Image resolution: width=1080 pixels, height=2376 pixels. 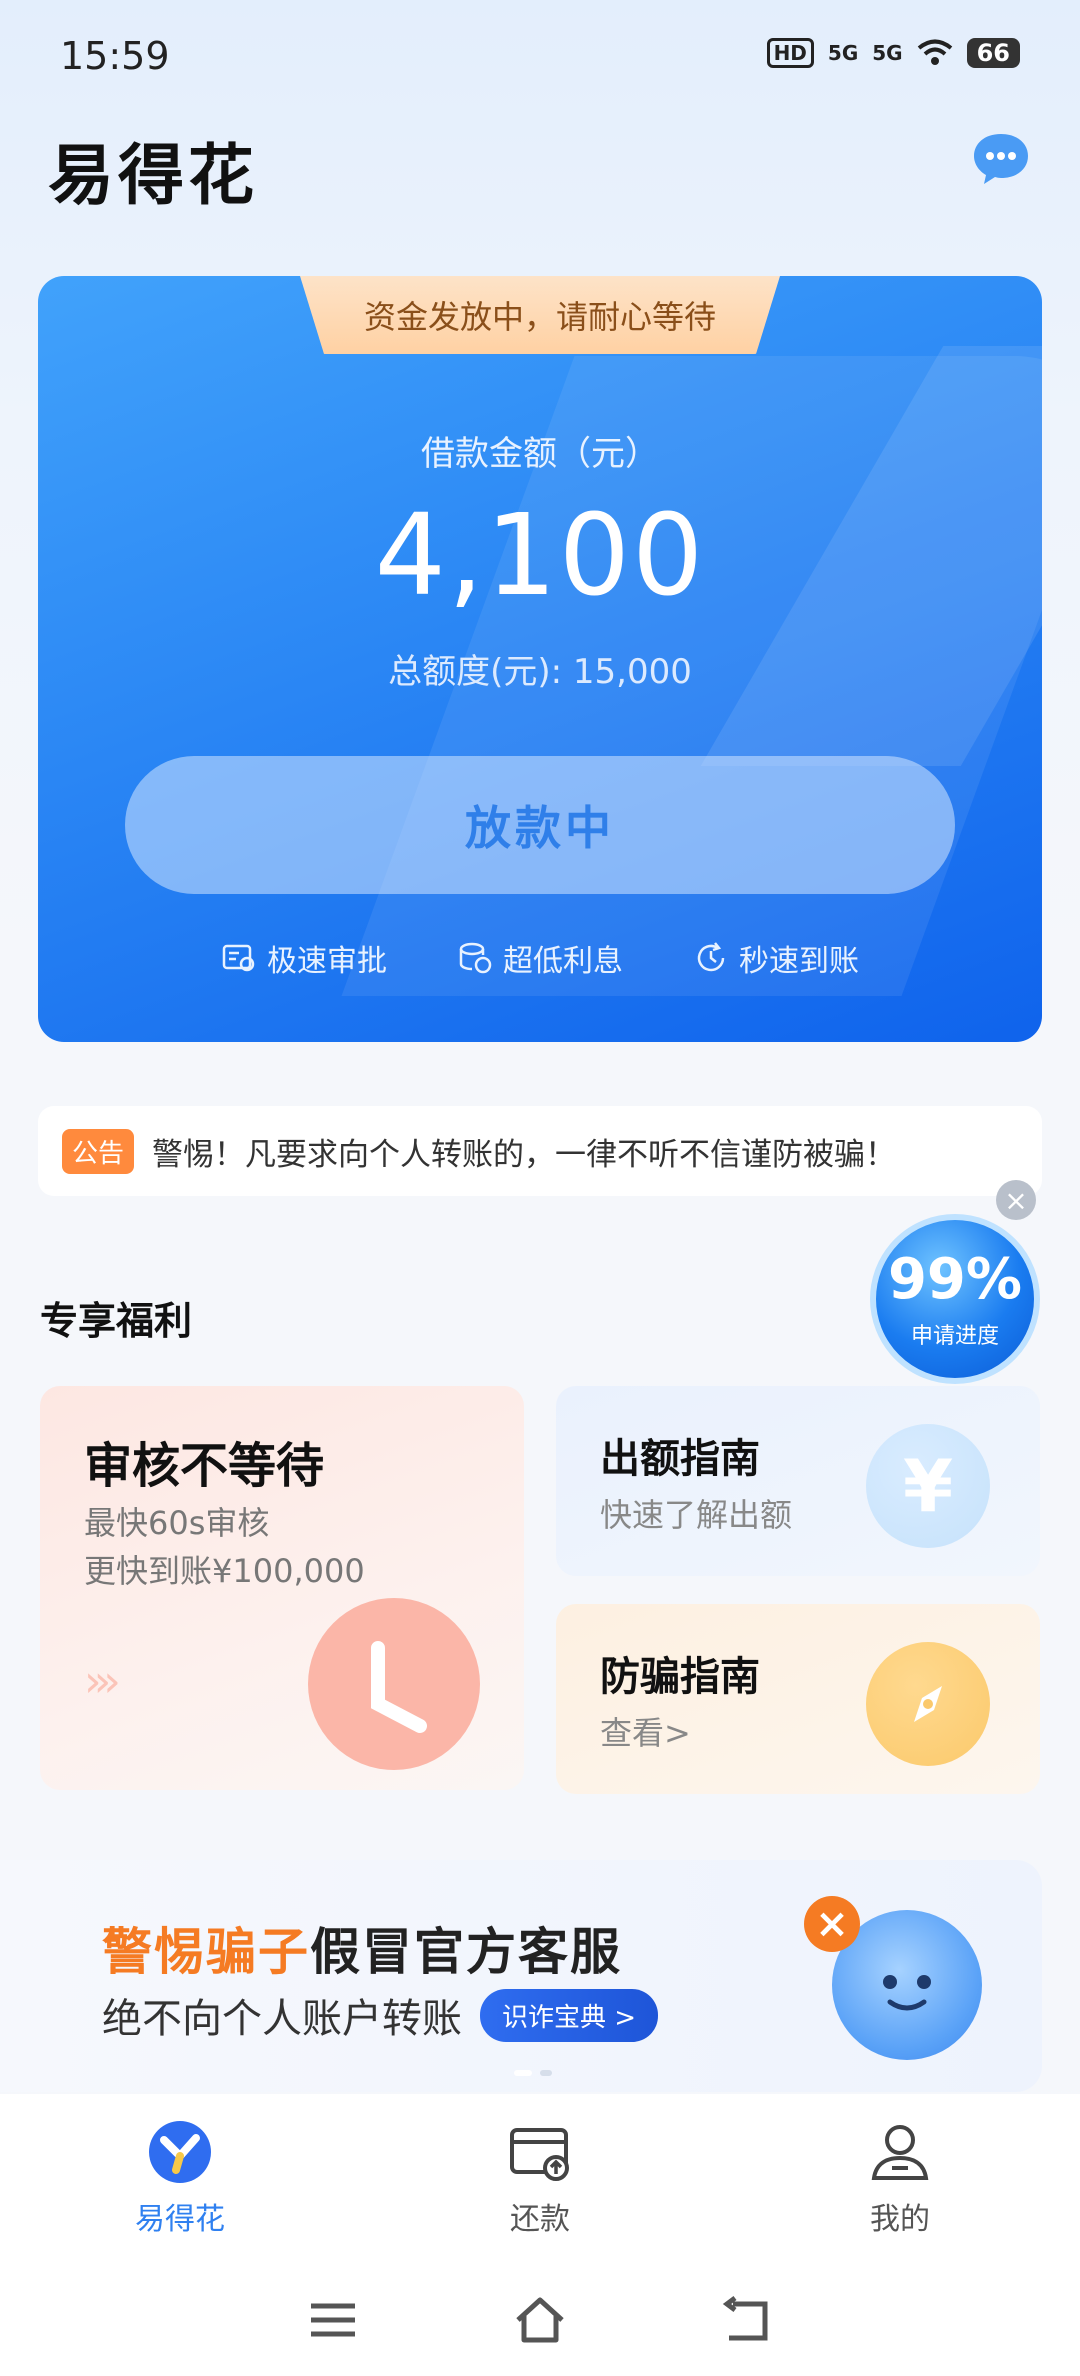 What do you see at coordinates (116, 1321) in the screenshot?
I see `benefits-section-title: 专享福利` at bounding box center [116, 1321].